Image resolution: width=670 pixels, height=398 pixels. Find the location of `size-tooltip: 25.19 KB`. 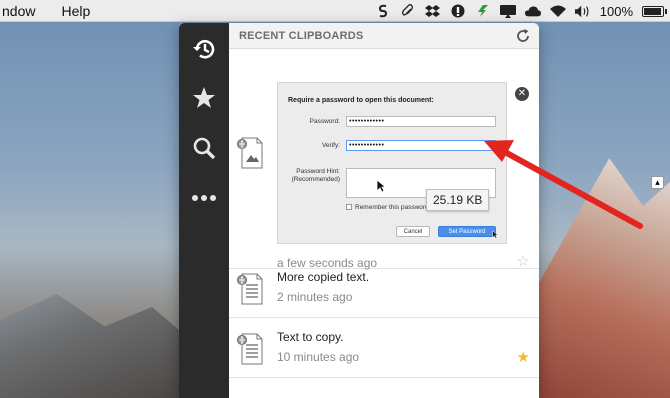

size-tooltip: 25.19 KB is located at coordinates (458, 200).